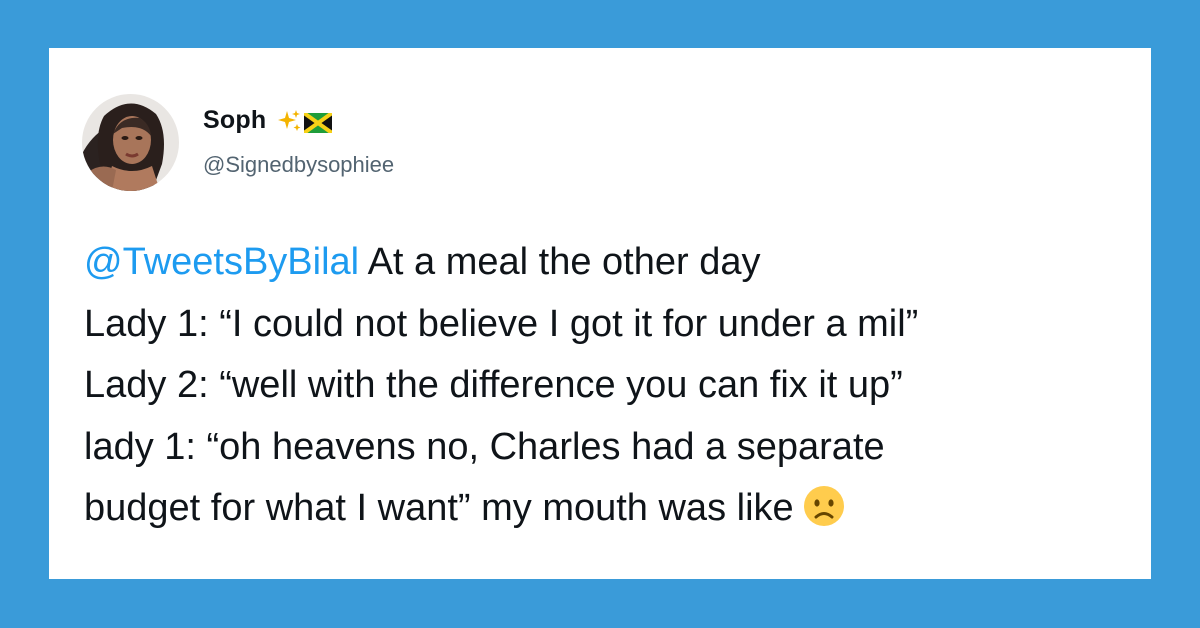 The image size is (1200, 628). What do you see at coordinates (318, 122) in the screenshot?
I see `jamaica-flag-icon` at bounding box center [318, 122].